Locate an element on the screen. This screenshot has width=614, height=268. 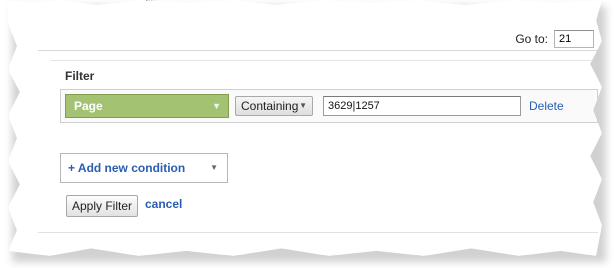
dimension-select: Page ▼ is located at coordinates (147, 106).